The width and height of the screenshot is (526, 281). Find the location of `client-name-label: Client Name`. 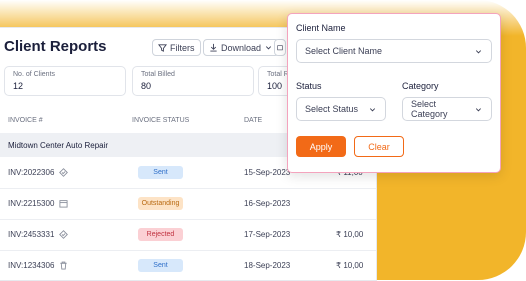

client-name-label: Client Name is located at coordinates (321, 28).